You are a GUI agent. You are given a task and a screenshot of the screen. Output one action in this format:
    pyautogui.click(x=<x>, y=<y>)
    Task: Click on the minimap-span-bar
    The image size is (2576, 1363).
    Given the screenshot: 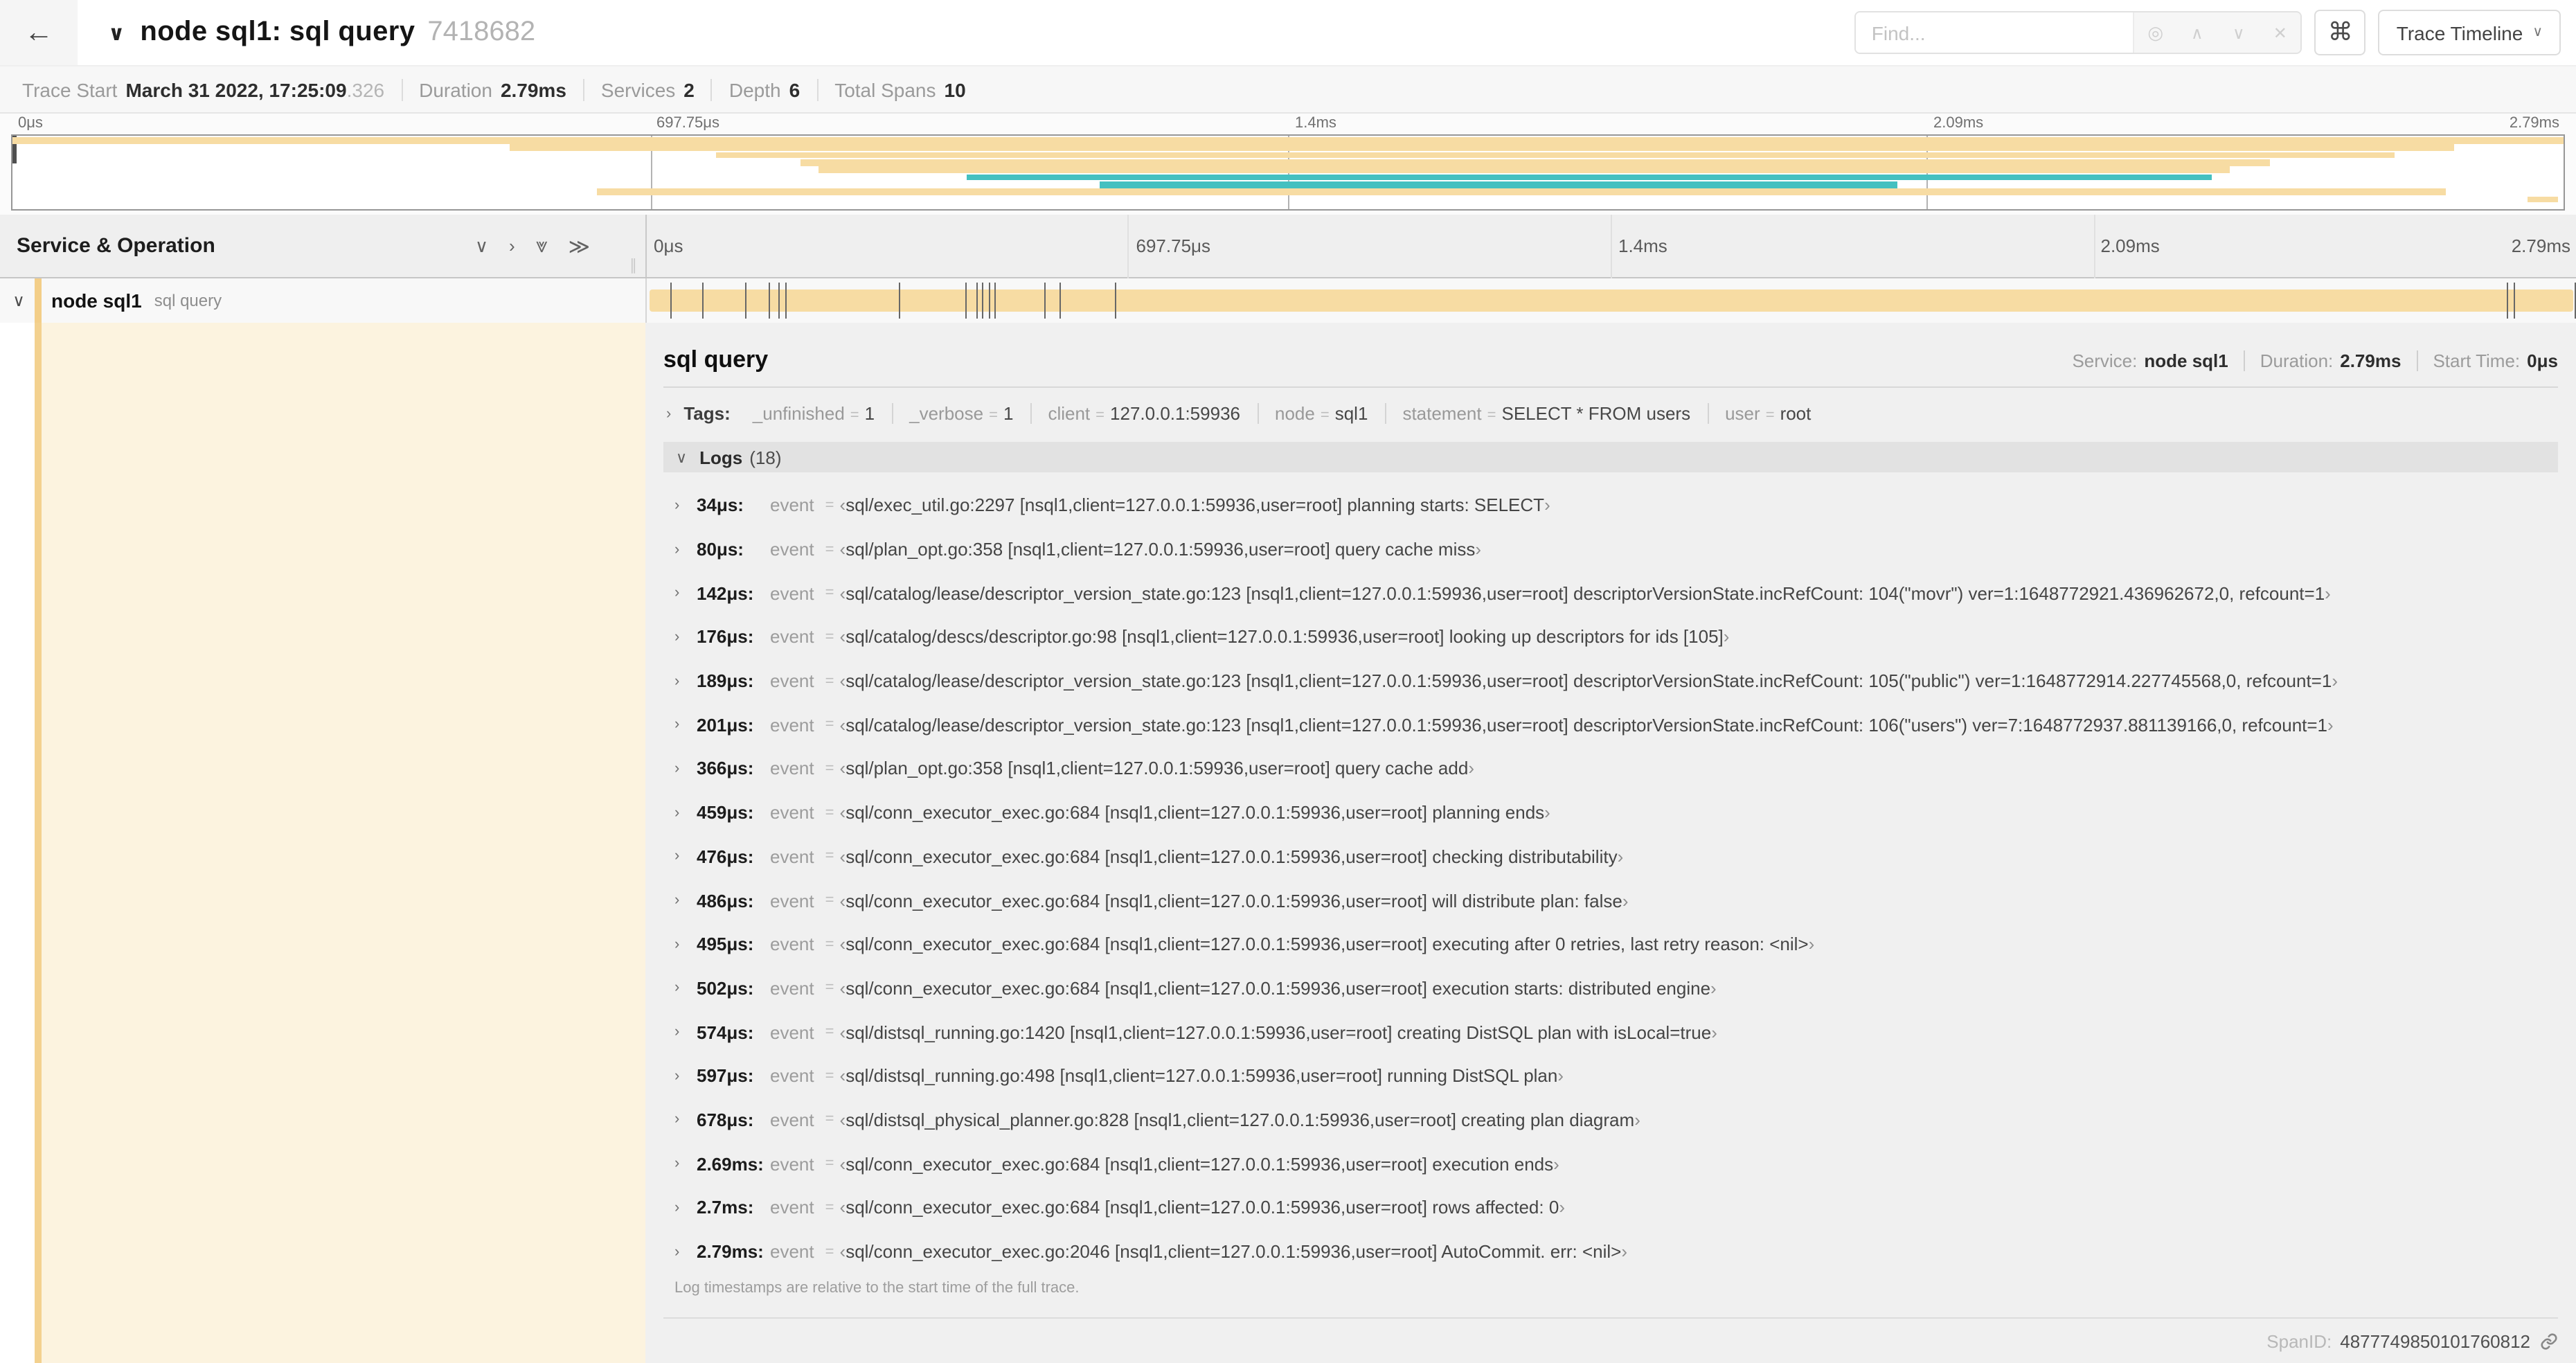 What is the action you would take?
    pyautogui.click(x=1482, y=147)
    